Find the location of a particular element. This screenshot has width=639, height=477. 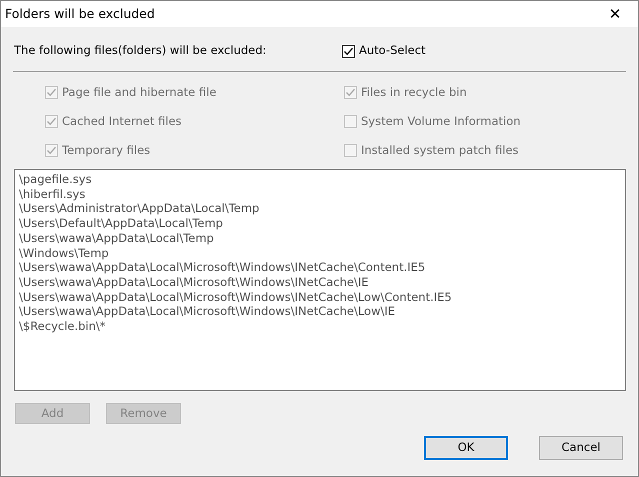

path-item: \Users\Default\AppData\Local\Temp is located at coordinates (121, 223).